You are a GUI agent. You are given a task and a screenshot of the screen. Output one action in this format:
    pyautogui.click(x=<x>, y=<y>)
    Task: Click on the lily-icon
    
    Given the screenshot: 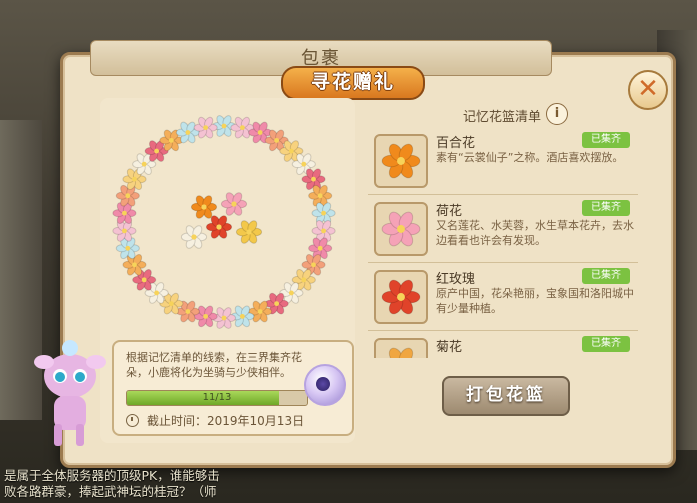 What is the action you would take?
    pyautogui.click(x=401, y=161)
    